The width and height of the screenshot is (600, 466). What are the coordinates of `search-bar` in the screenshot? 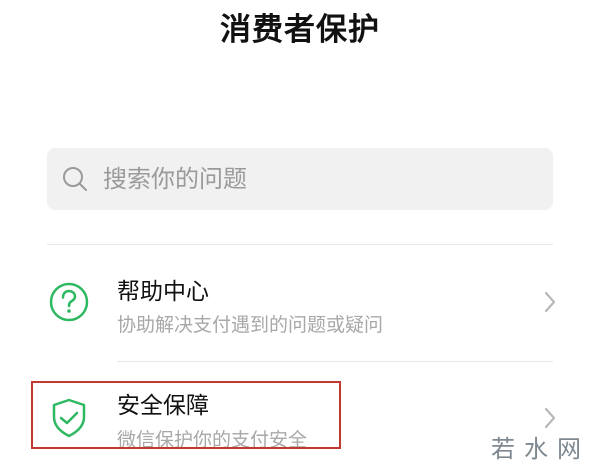 It's located at (300, 179).